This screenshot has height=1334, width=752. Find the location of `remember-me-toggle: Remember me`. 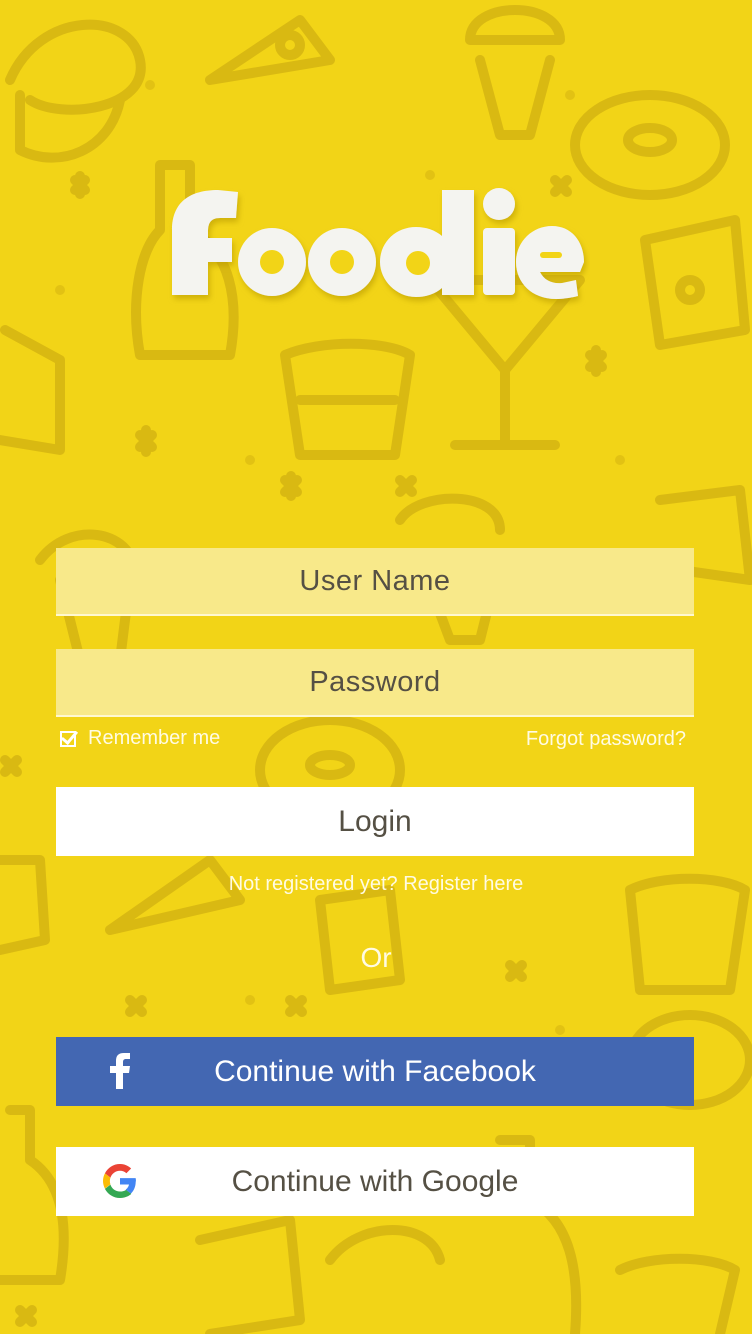

remember-me-toggle: Remember me is located at coordinates (140, 738).